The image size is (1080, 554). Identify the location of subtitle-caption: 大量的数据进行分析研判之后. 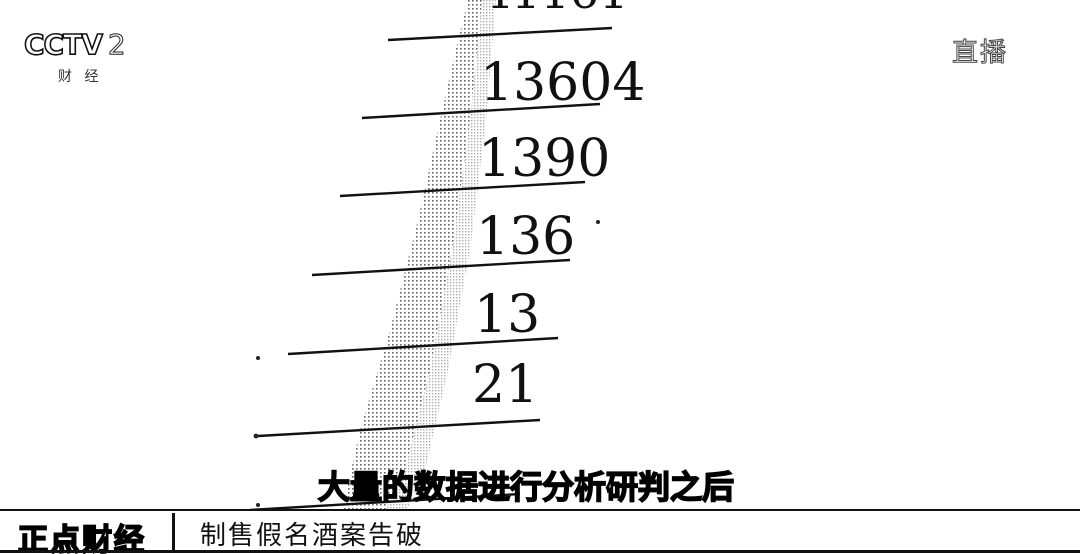
(526, 487).